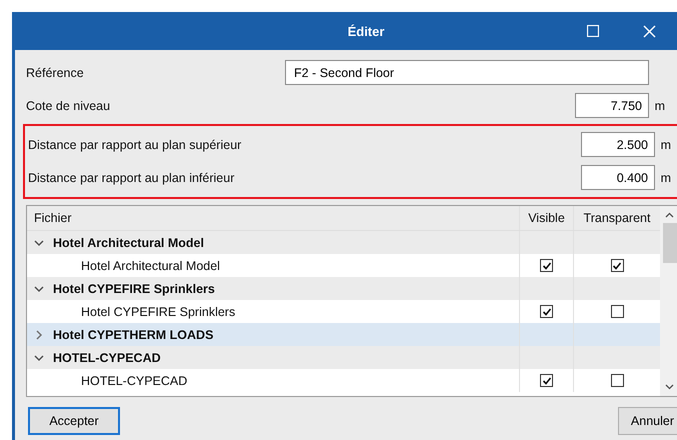 The width and height of the screenshot is (677, 440). Describe the element at coordinates (618, 177) in the screenshot. I see `input-field: 0.400` at that location.